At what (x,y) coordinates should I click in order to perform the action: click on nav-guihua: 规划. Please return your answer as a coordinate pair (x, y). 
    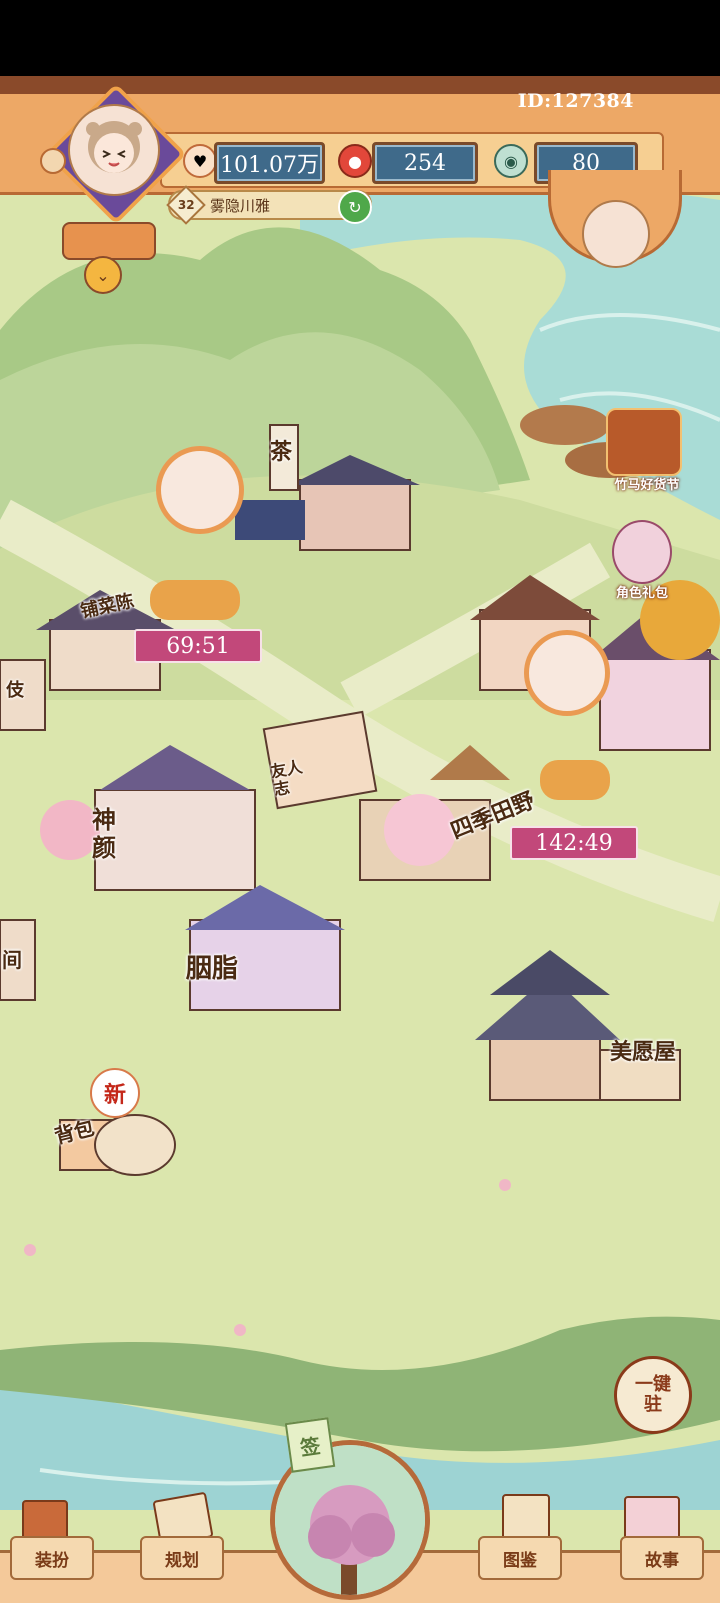
    Looking at the image, I should click on (182, 1558).